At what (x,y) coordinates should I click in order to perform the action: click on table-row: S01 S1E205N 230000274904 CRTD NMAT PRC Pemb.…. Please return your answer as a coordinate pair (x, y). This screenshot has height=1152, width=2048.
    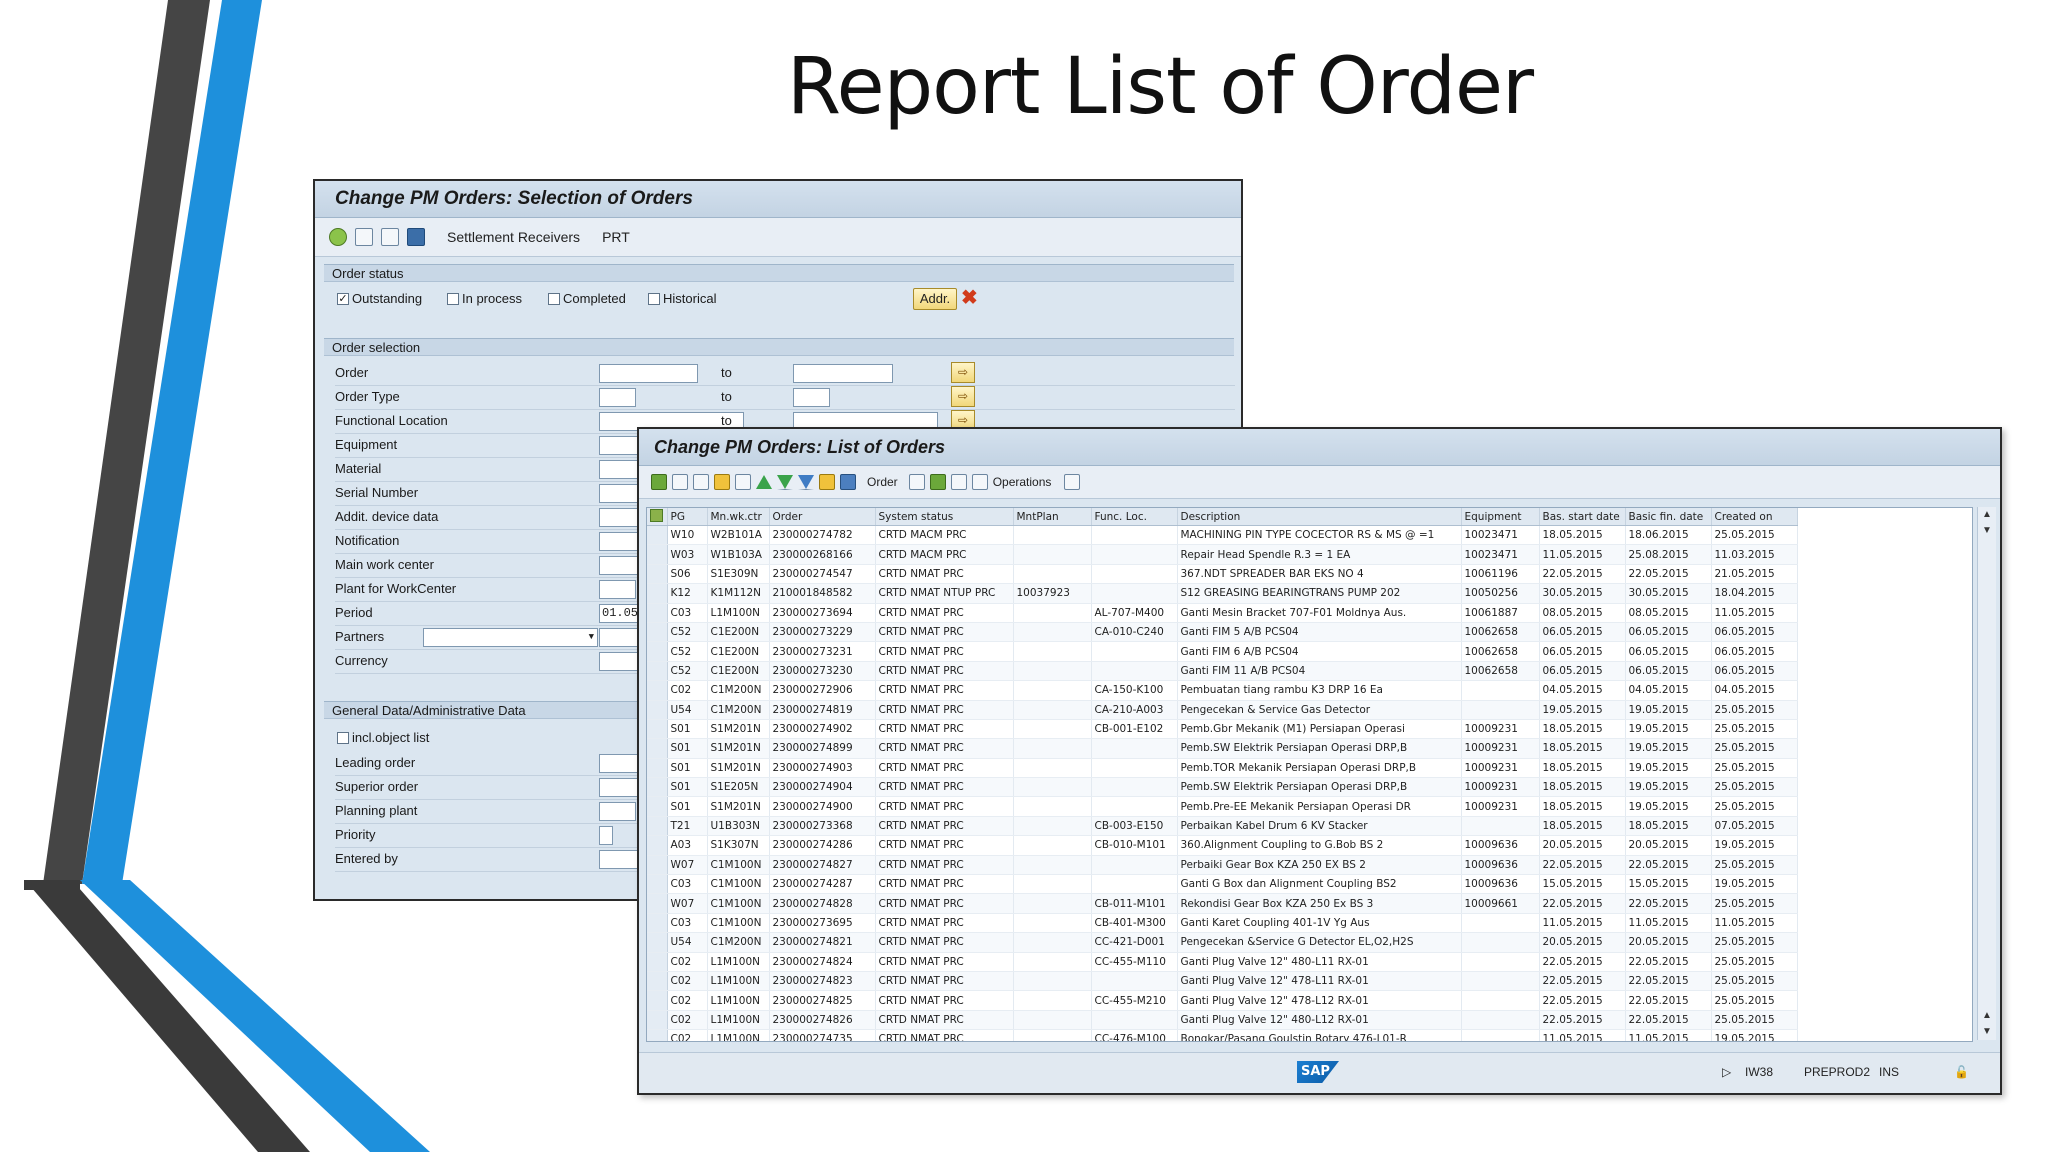
    Looking at the image, I should click on (1222, 787).